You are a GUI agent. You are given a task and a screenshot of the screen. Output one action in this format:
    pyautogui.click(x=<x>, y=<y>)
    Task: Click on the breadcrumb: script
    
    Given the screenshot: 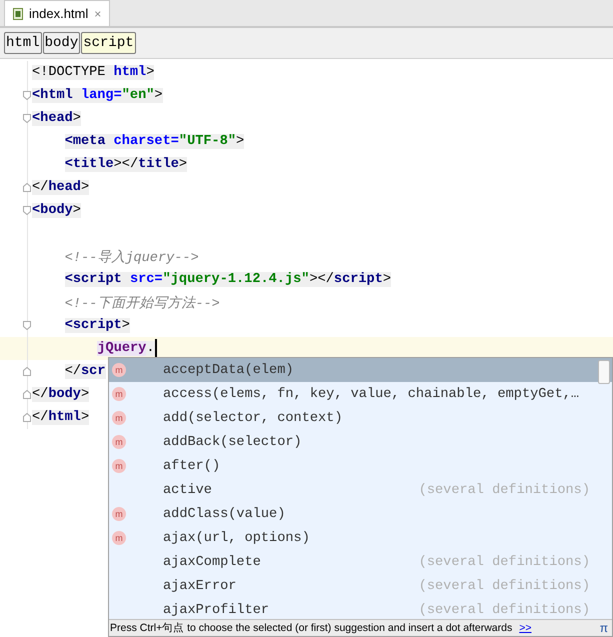 What is the action you would take?
    pyautogui.click(x=108, y=43)
    